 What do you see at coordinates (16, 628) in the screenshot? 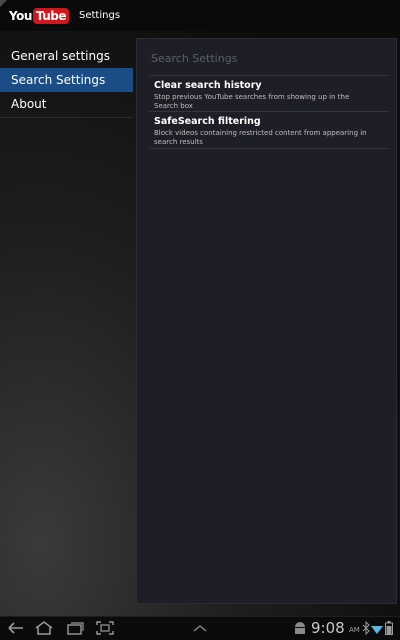
I see `back-icon` at bounding box center [16, 628].